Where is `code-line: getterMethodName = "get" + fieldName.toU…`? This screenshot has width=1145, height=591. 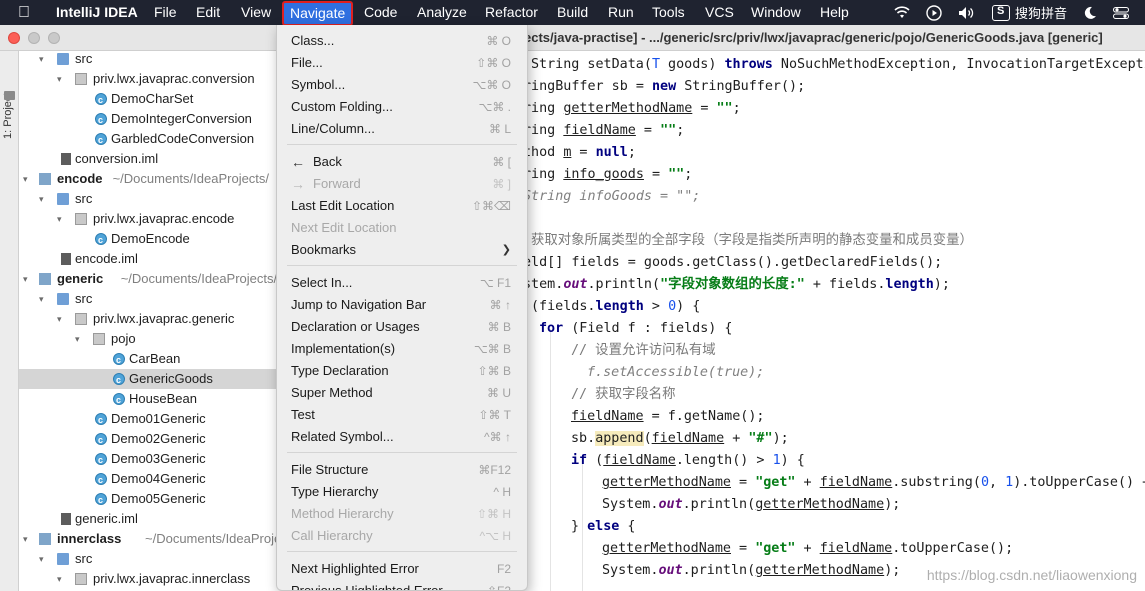 code-line: getterMethodName = "get" + fieldName.toU… is located at coordinates (807, 549).